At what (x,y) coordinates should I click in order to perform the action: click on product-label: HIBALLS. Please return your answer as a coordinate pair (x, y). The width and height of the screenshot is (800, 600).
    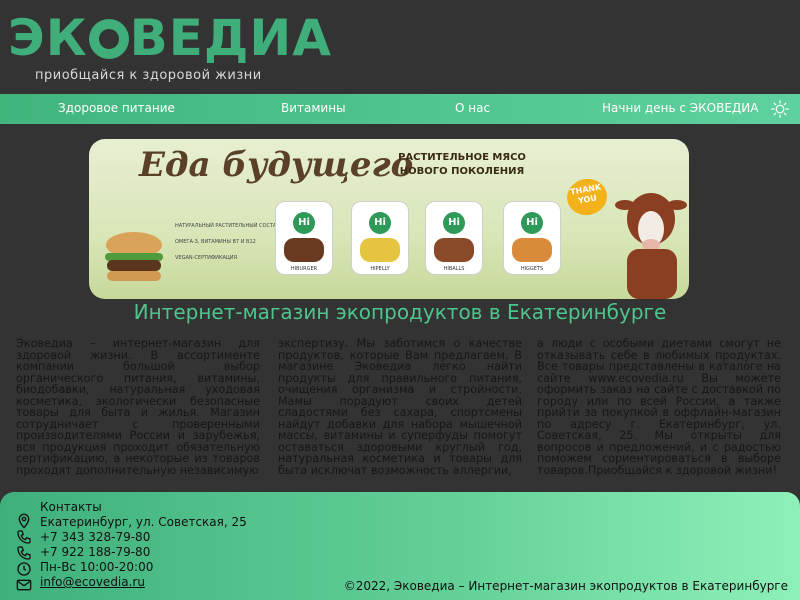
    Looking at the image, I should click on (454, 269).